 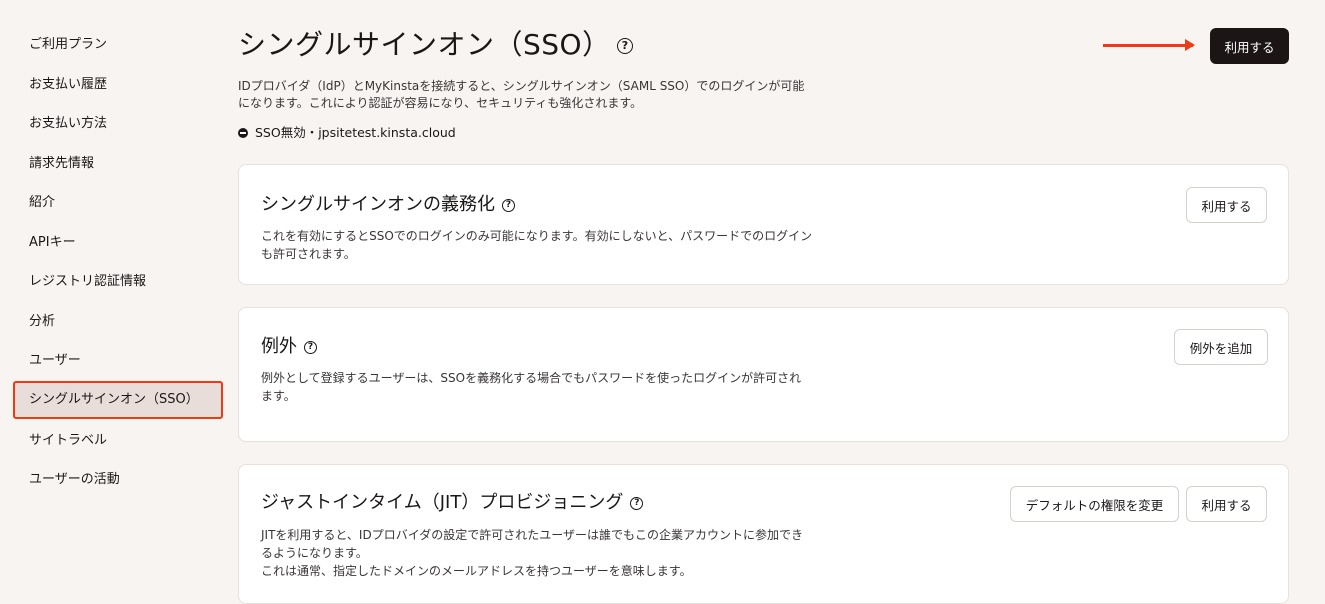 What do you see at coordinates (118, 45) in the screenshot?
I see `sidebar-item-plan: ご利用プラン` at bounding box center [118, 45].